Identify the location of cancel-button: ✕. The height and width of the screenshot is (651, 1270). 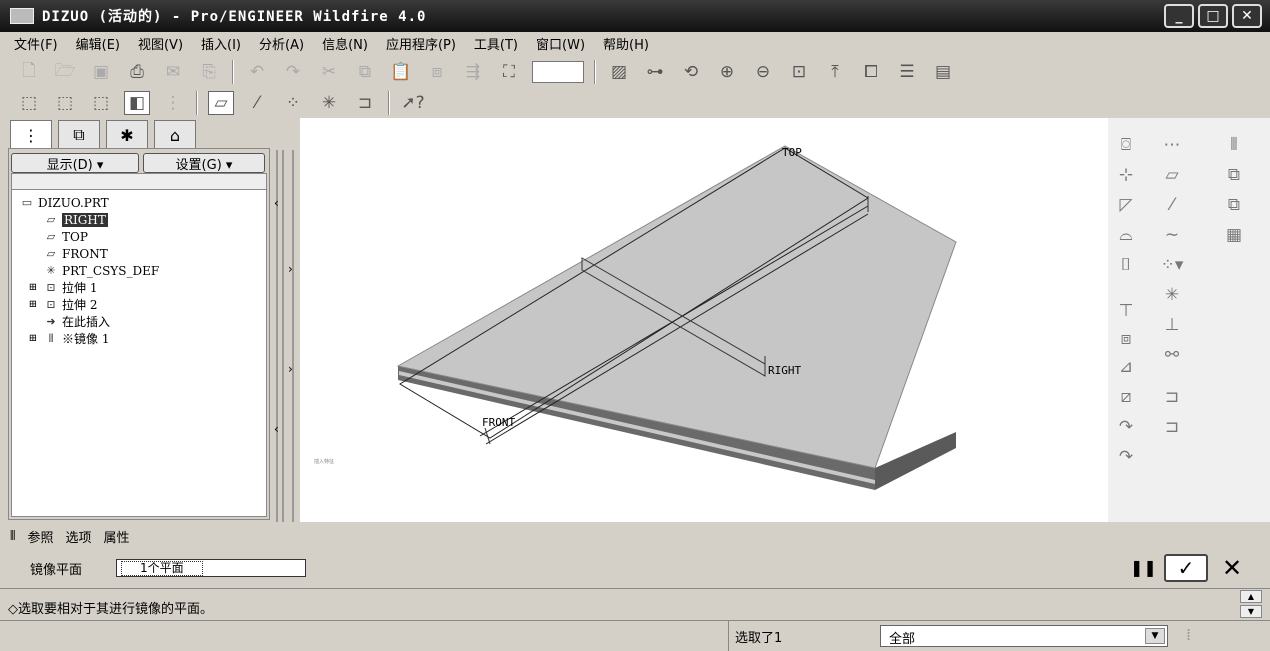
(1232, 568).